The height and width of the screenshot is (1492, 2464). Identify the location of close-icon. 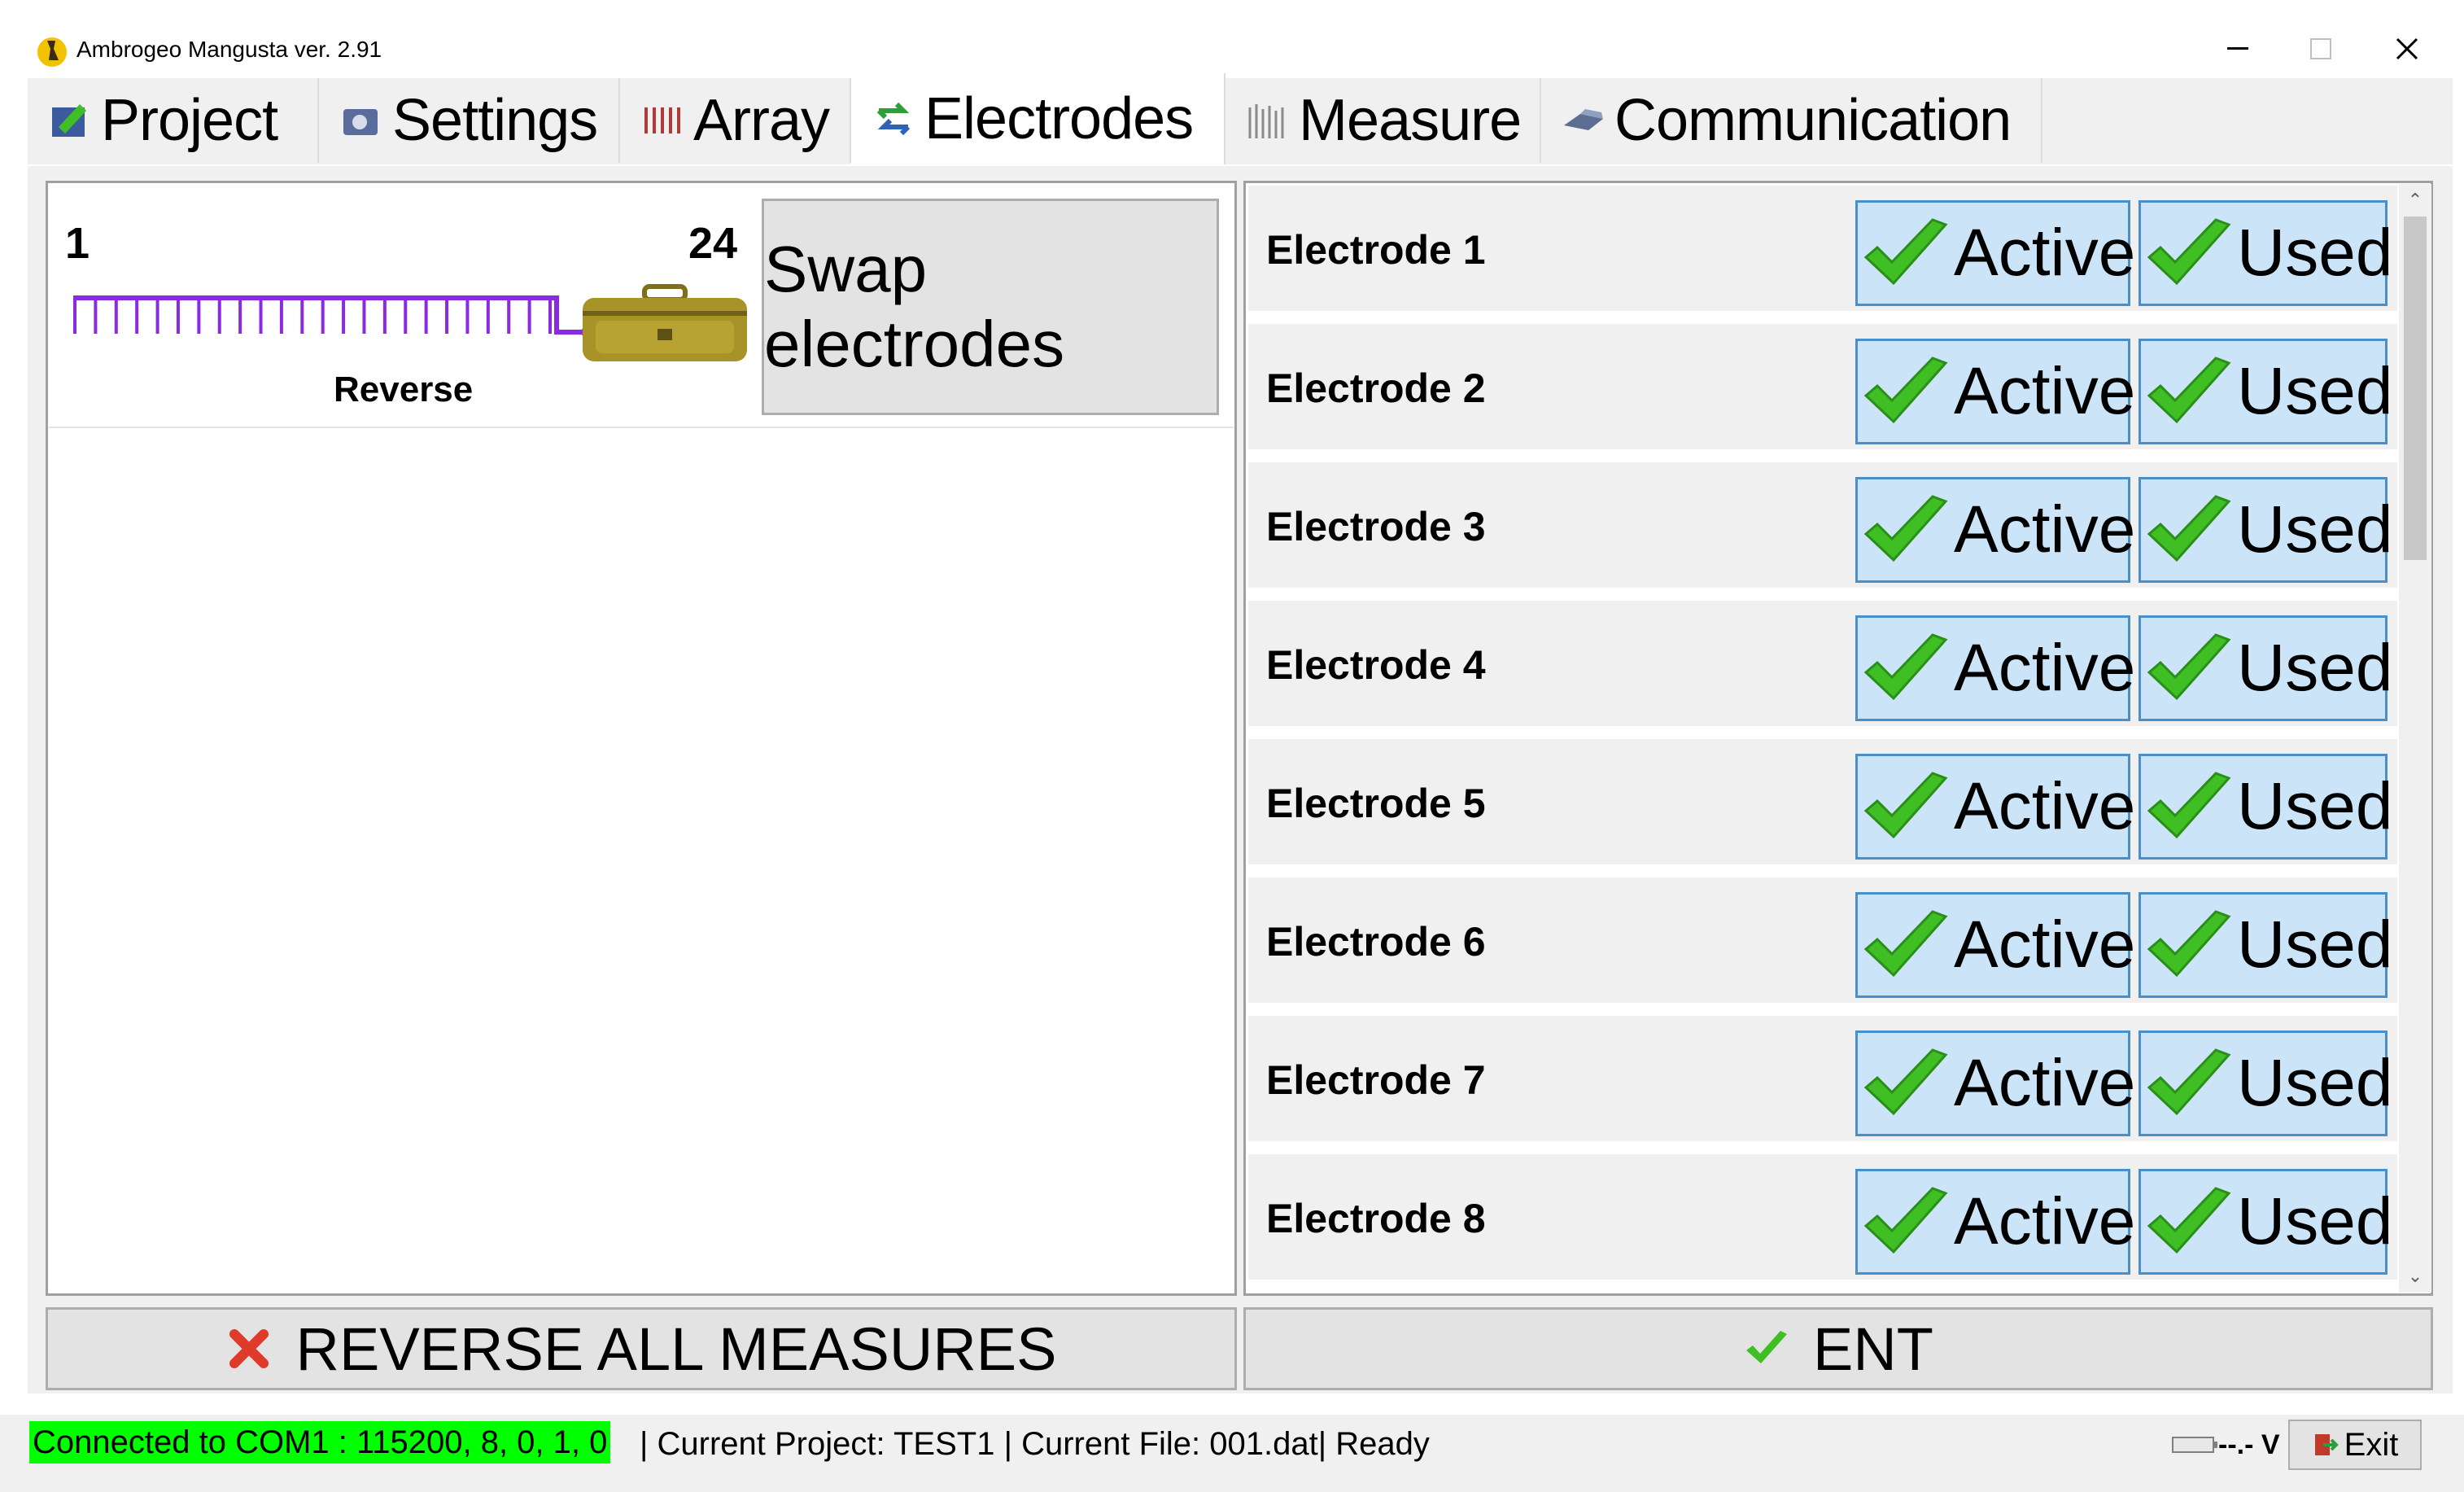
(2407, 48).